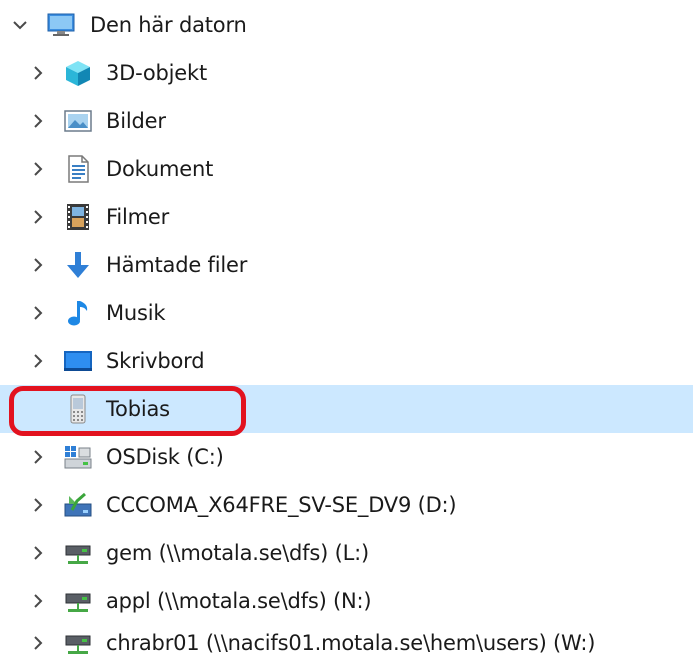 This screenshot has width=693, height=663. Describe the element at coordinates (346, 265) in the screenshot. I see `tree-item-downloads: Hämtade filer` at that location.